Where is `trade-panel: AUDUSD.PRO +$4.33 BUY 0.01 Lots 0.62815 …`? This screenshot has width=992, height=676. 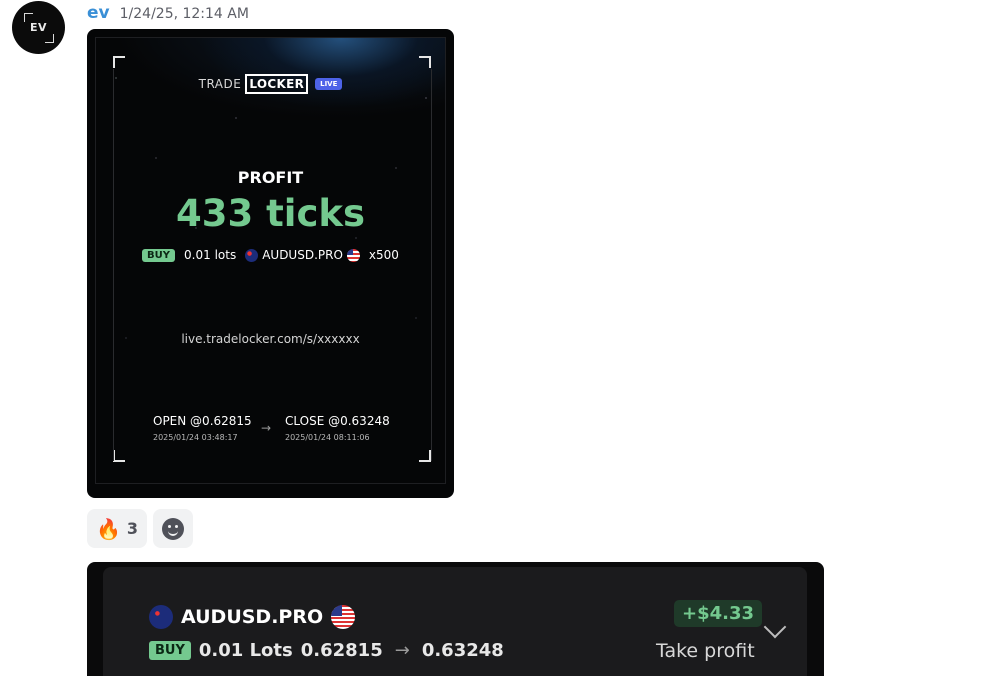
trade-panel: AUDUSD.PRO +$4.33 BUY 0.01 Lots 0.62815 … is located at coordinates (455, 621).